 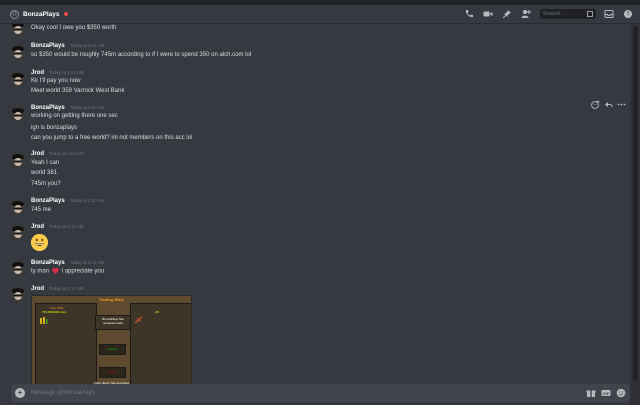 I want to click on gif-icon: GIF, so click(x=606, y=393).